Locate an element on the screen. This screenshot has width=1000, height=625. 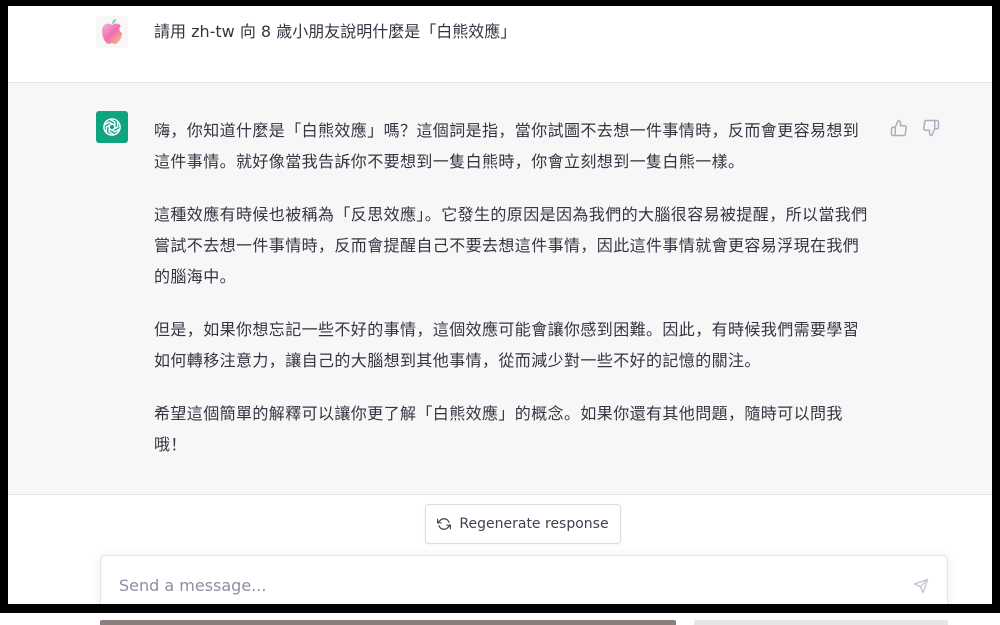
send-button is located at coordinates (921, 586).